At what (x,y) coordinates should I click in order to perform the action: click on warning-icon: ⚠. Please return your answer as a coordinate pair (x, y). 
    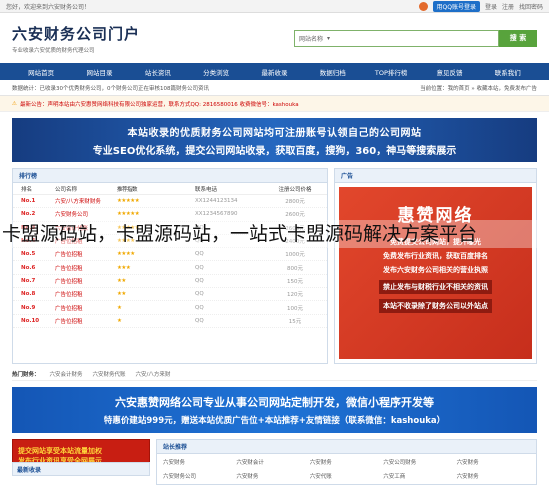
    Looking at the image, I should click on (14, 103).